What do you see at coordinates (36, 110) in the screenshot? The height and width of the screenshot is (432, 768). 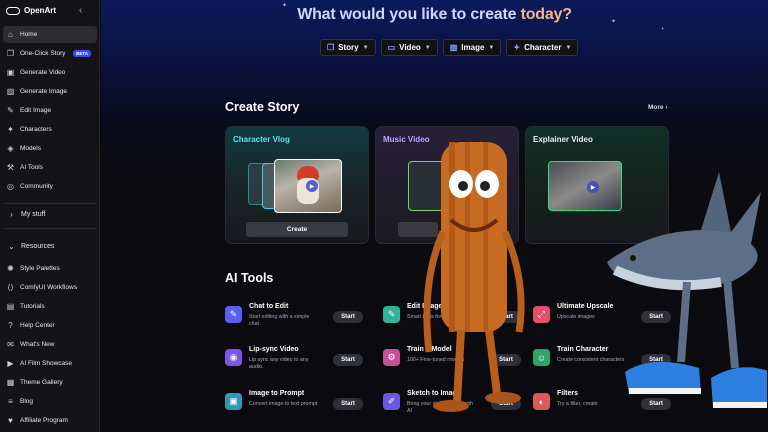 I see `sidebar-item-label: Edit Image` at bounding box center [36, 110].